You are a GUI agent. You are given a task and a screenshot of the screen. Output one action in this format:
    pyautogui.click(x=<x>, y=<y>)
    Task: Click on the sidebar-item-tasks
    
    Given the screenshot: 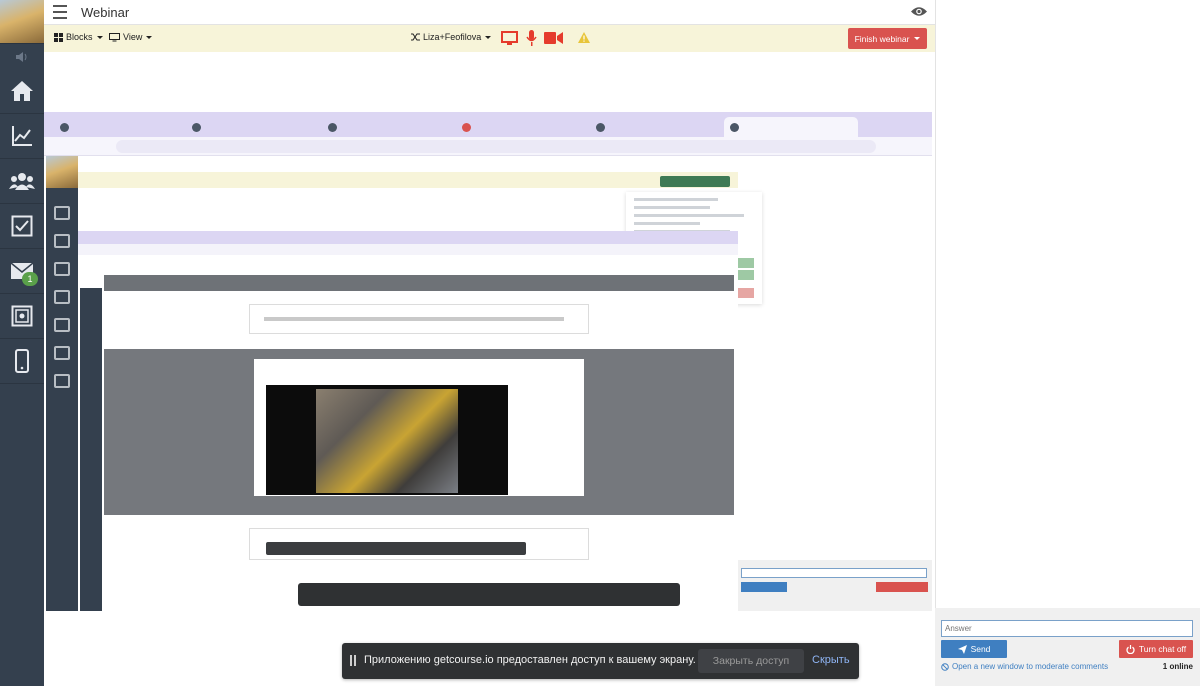 What is the action you would take?
    pyautogui.click(x=22, y=226)
    